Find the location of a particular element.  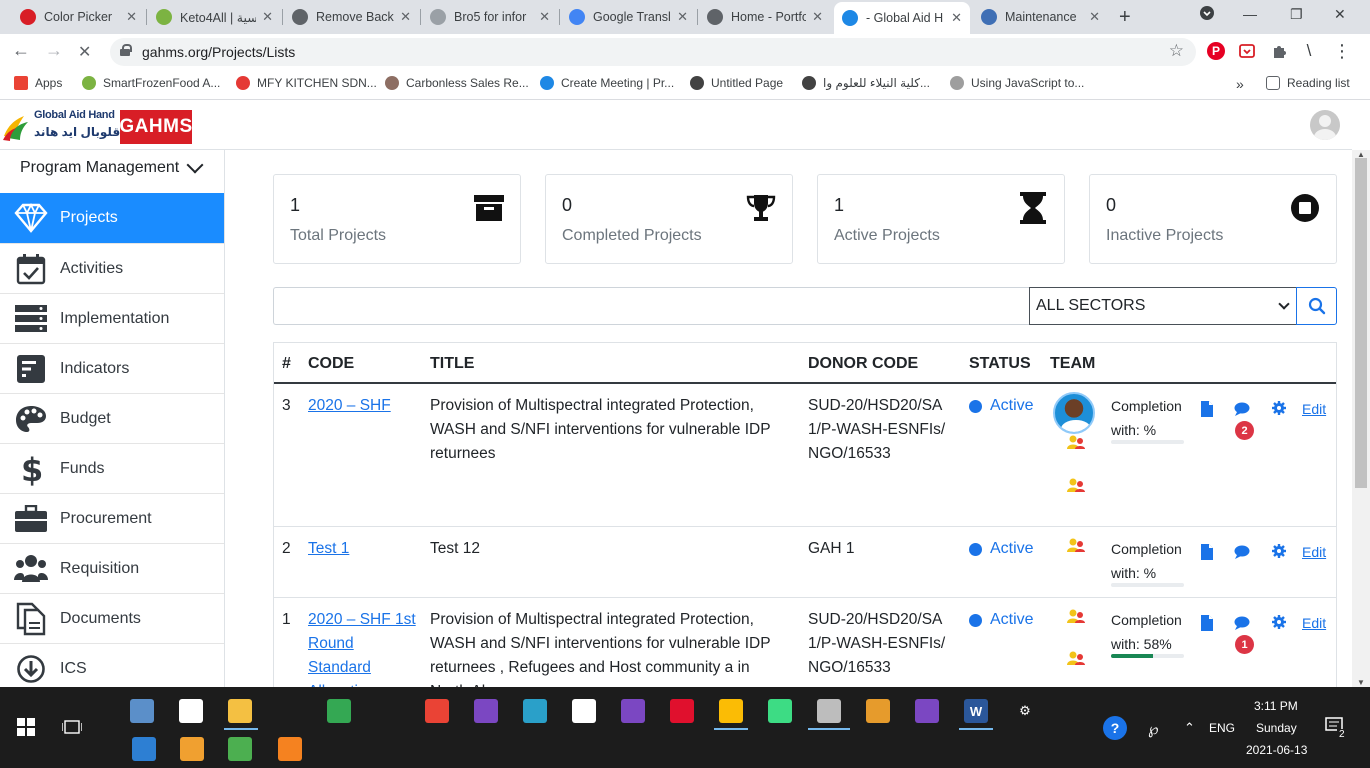

gahms-logo: Global Aid Hand قلوبال ايد هاند GAHMS is located at coordinates (97, 126).